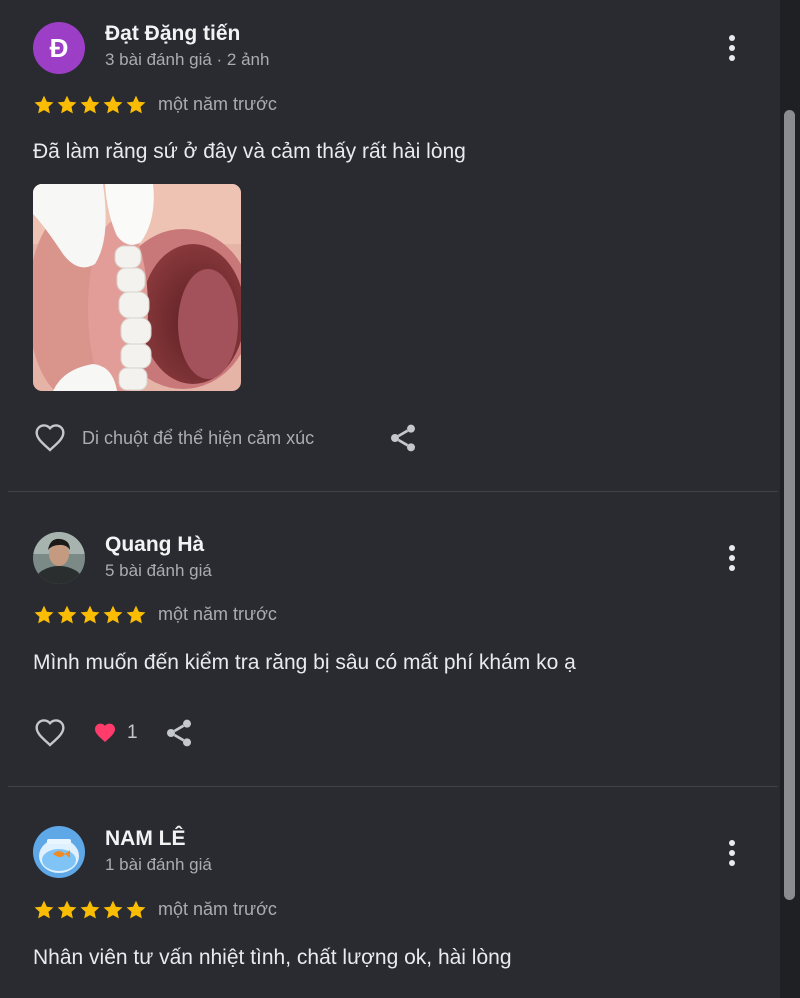 The image size is (800, 998). What do you see at coordinates (145, 839) in the screenshot?
I see `author-name: NAM LÊ` at bounding box center [145, 839].